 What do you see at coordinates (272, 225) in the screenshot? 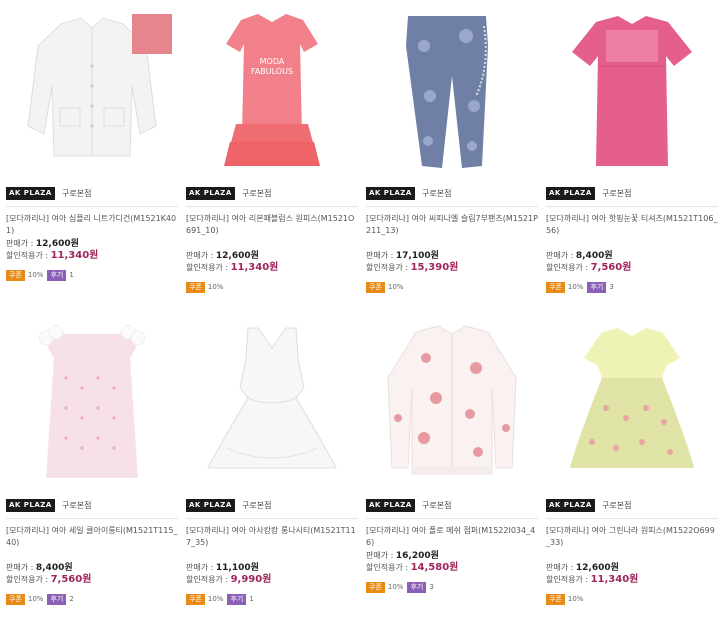
I see `product-name: [모다까리나] 여아 리본패블럼스 원피스(M1521O691_10)` at bounding box center [272, 225].